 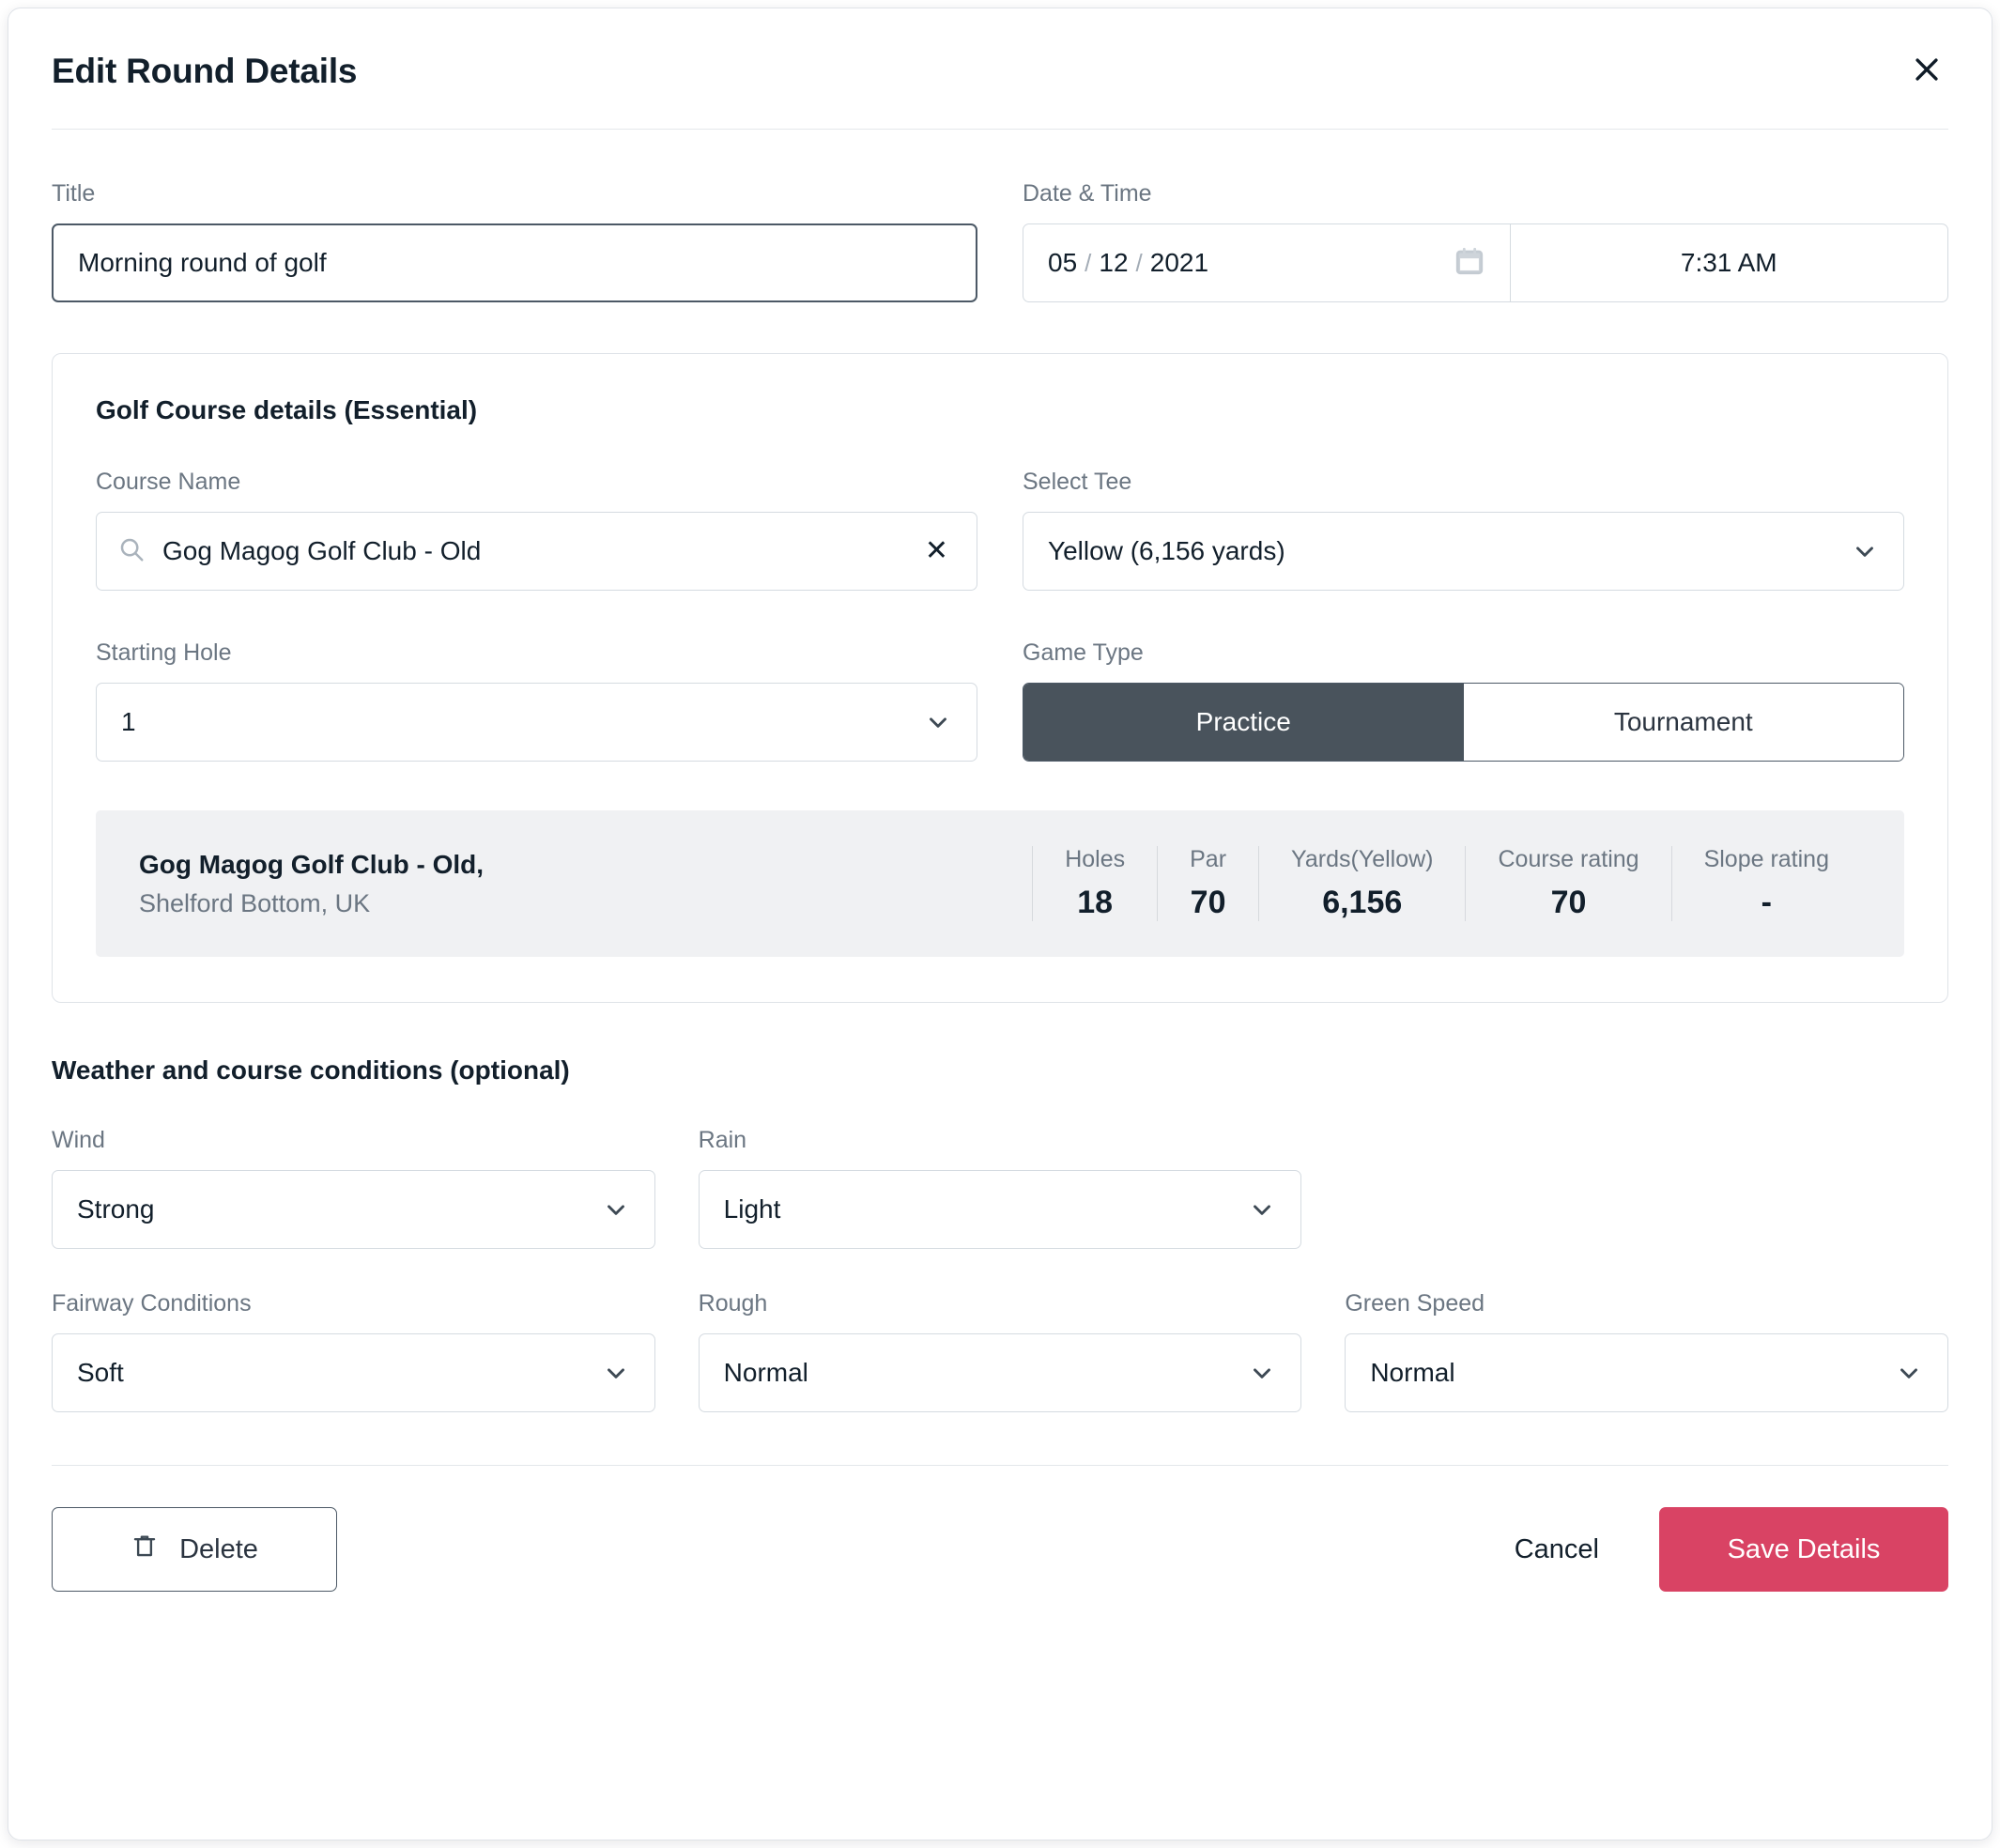 What do you see at coordinates (1567, 883) in the screenshot?
I see `stat-course-rating: Course rating 70` at bounding box center [1567, 883].